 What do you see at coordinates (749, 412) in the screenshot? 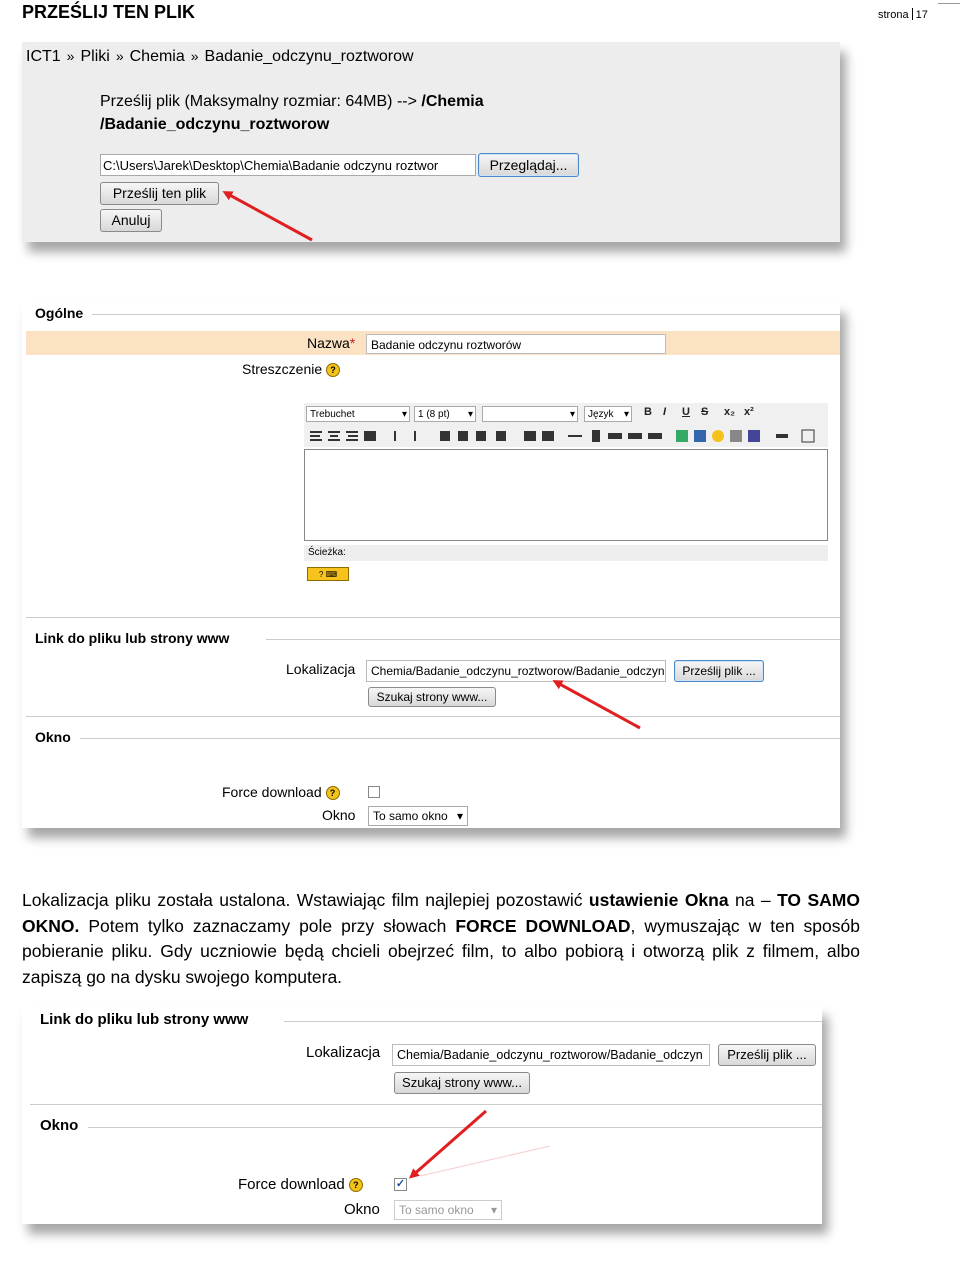
I see `superscript-icon: x²` at bounding box center [749, 412].